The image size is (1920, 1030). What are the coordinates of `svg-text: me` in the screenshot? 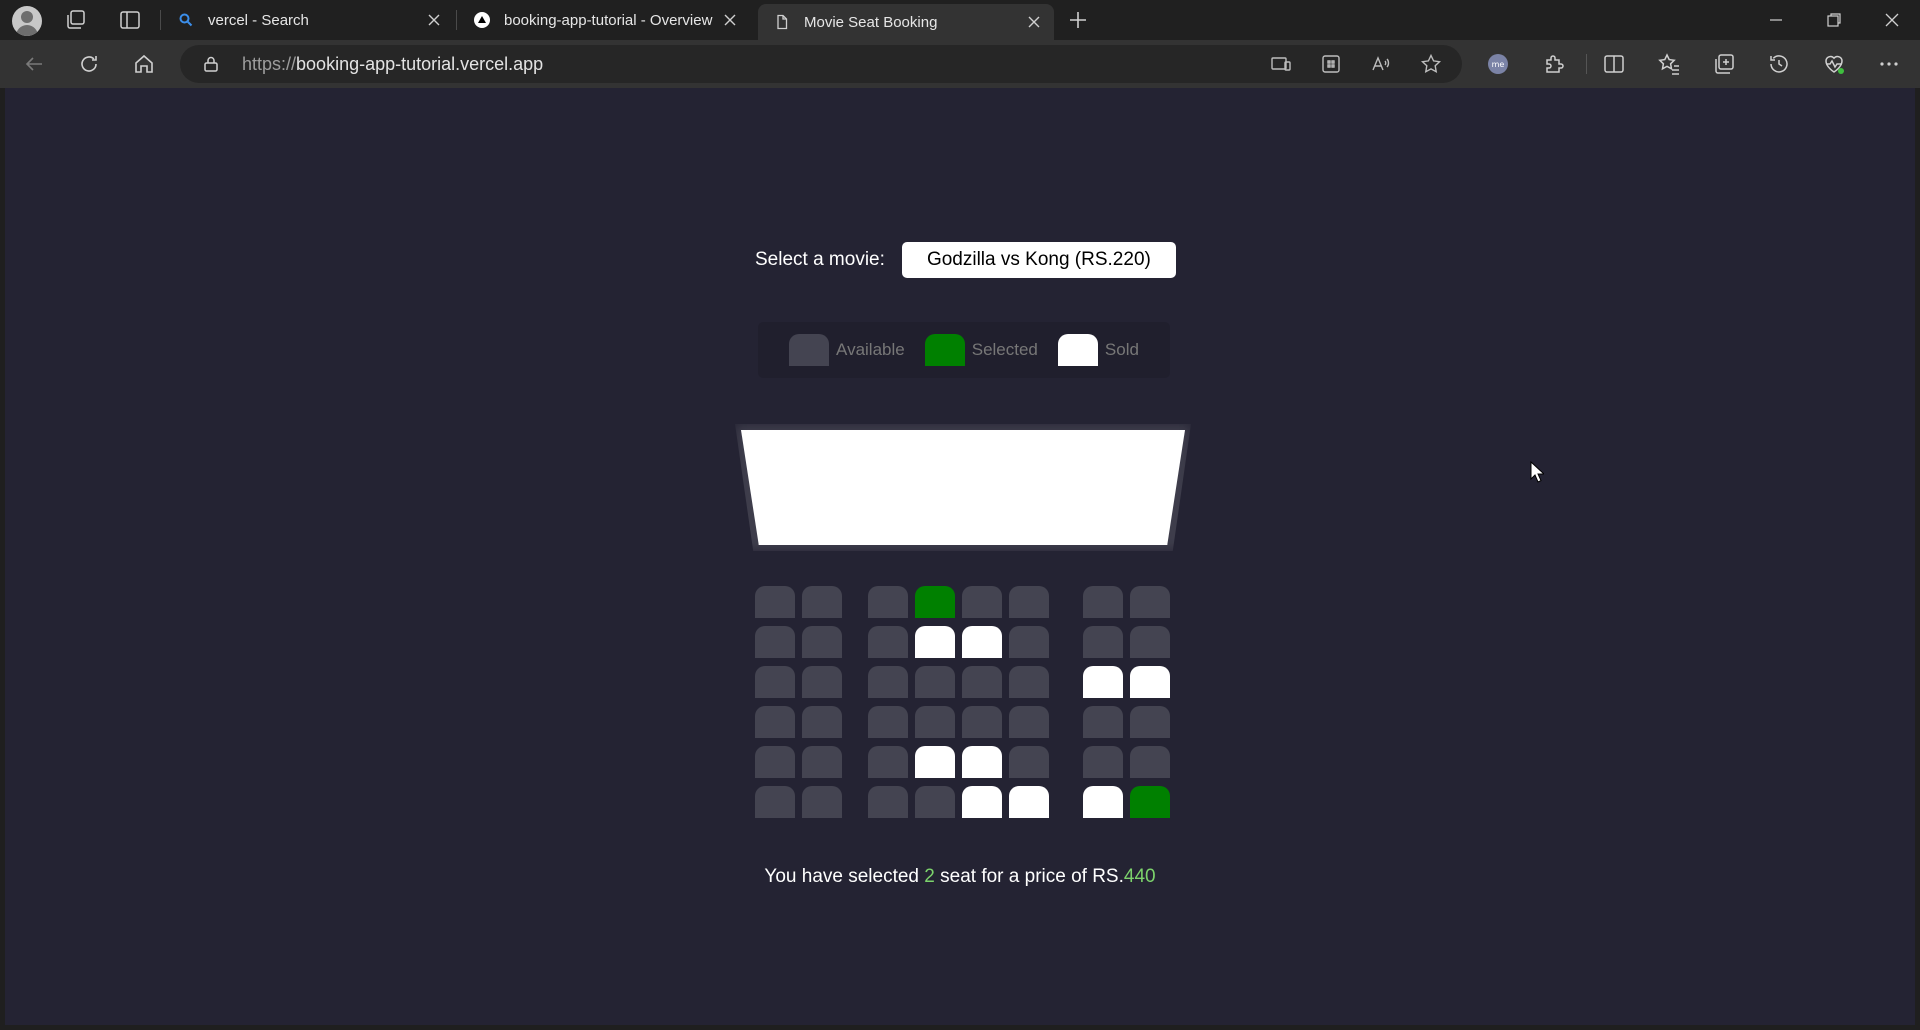 It's located at (1498, 64).